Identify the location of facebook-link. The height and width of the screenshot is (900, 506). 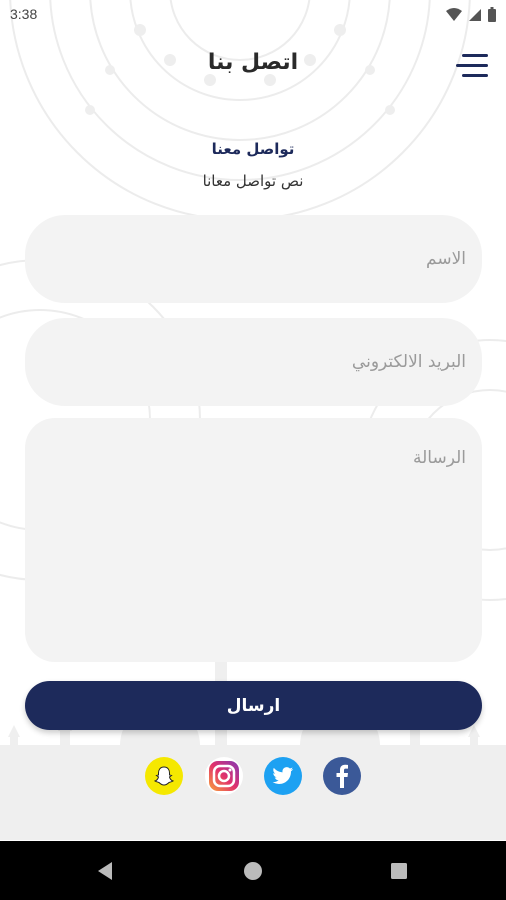
(342, 776).